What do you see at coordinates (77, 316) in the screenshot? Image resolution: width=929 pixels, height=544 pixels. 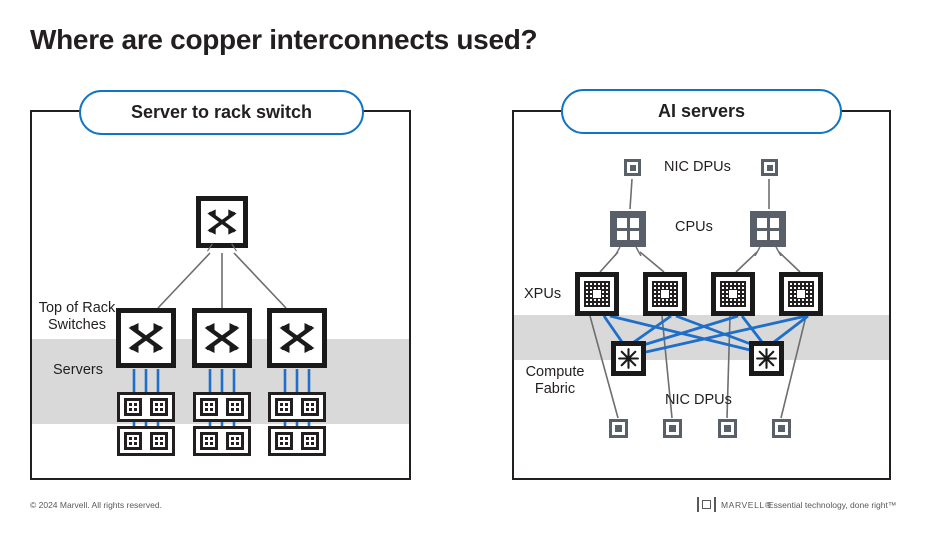 I see `label-top-of-rack-switches: Top of Rack Switches` at bounding box center [77, 316].